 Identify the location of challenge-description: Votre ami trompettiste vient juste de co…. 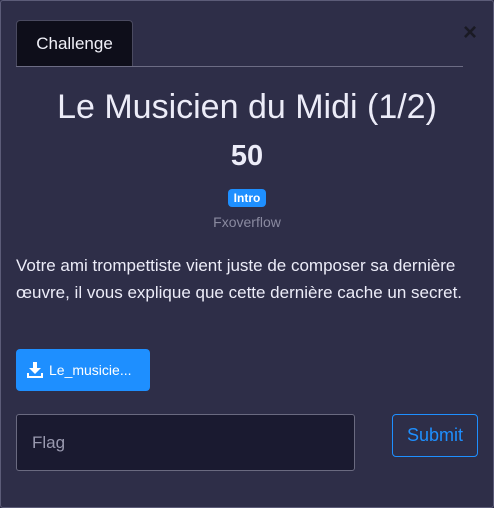
(239, 279).